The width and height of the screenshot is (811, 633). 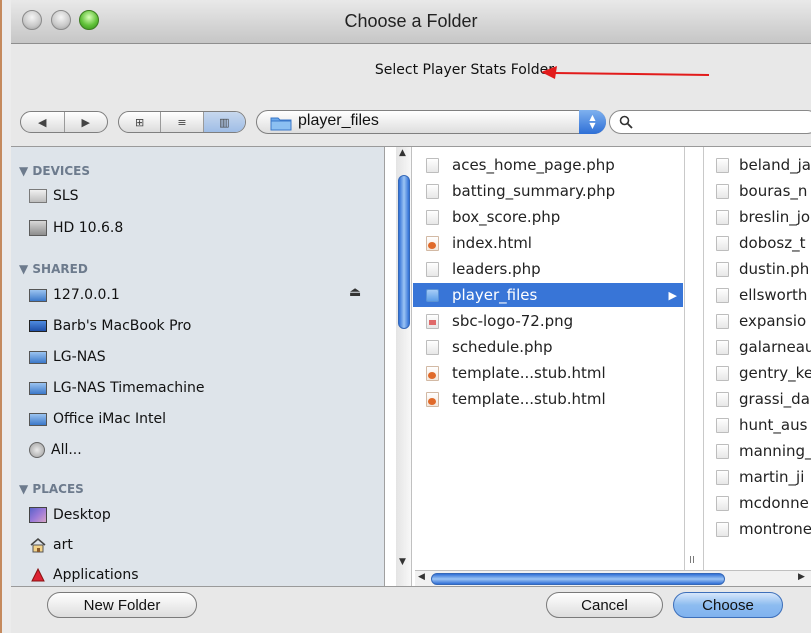 What do you see at coordinates (533, 165) in the screenshot?
I see `file-name: aces_home_page.php` at bounding box center [533, 165].